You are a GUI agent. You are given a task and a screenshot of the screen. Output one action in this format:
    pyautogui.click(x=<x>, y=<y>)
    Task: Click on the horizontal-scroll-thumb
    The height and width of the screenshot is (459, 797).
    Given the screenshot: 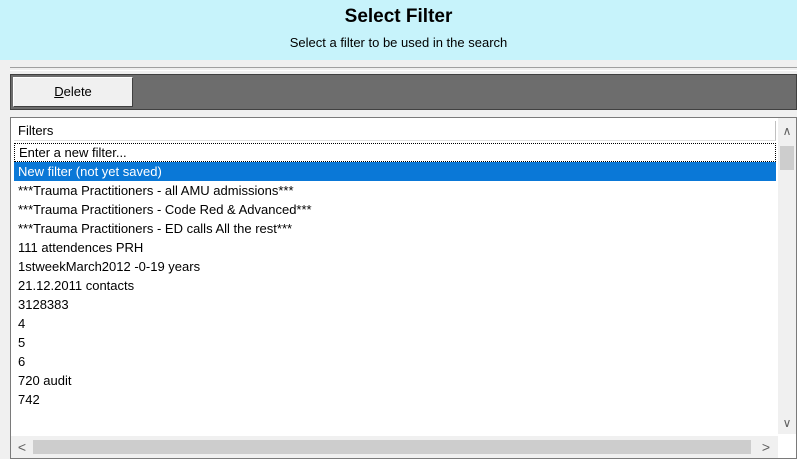 What is the action you would take?
    pyautogui.click(x=392, y=447)
    